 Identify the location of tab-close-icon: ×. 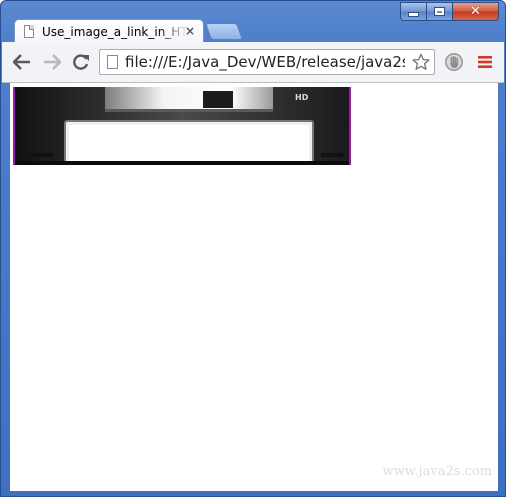
(190, 31).